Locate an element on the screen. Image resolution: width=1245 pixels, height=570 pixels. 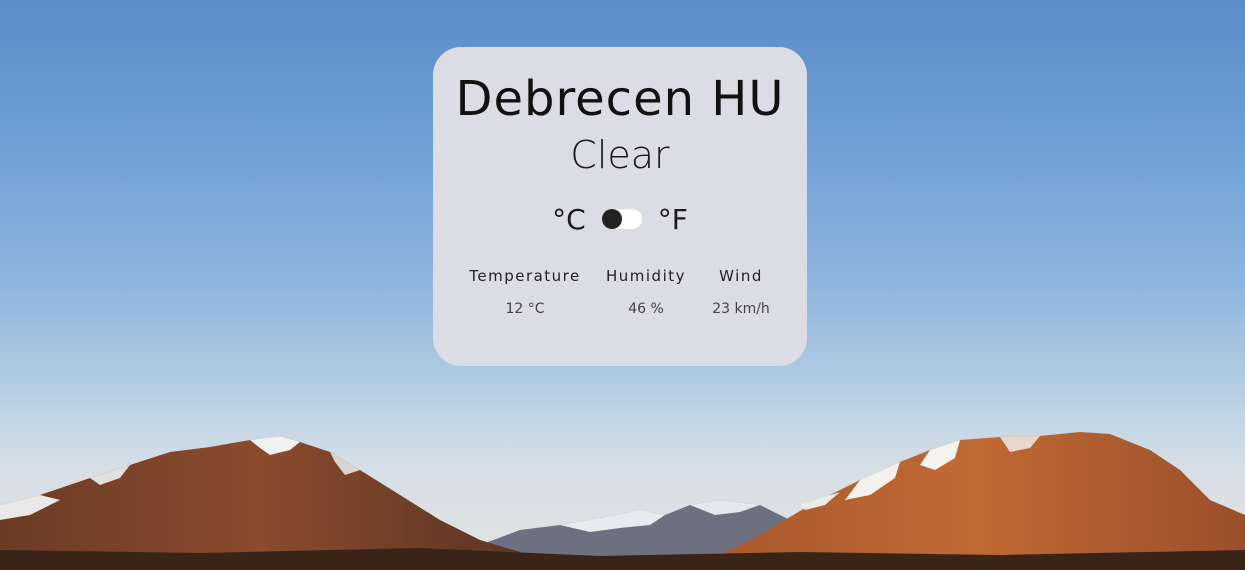
weather-condition: Clear is located at coordinates (620, 155).